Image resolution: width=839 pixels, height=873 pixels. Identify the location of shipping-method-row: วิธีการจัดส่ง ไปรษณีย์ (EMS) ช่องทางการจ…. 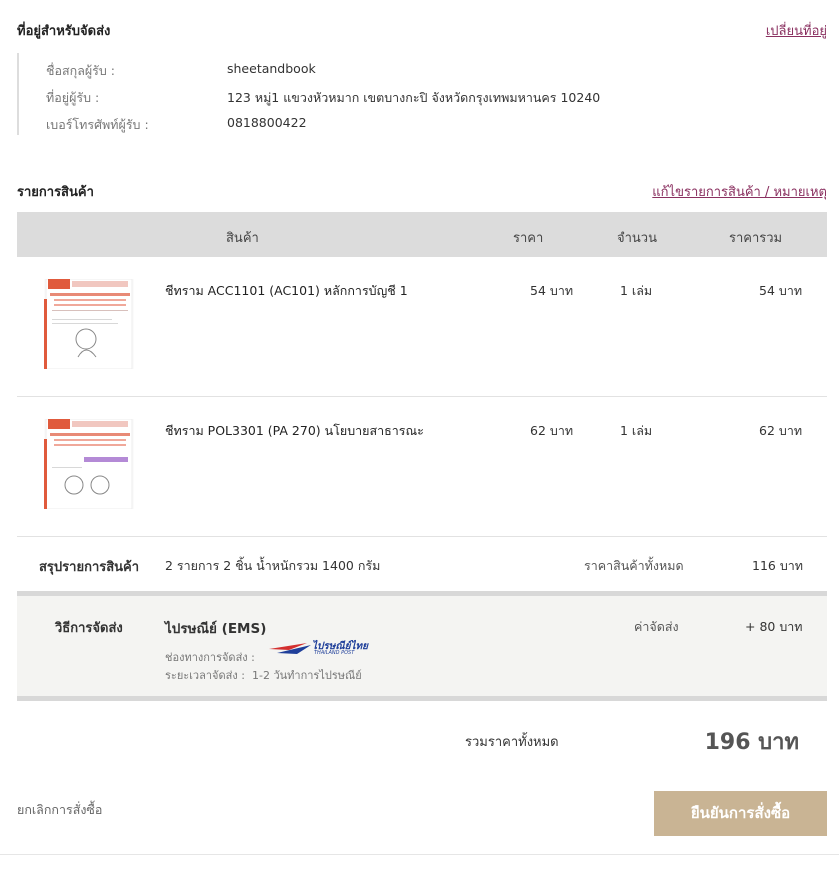
(422, 646).